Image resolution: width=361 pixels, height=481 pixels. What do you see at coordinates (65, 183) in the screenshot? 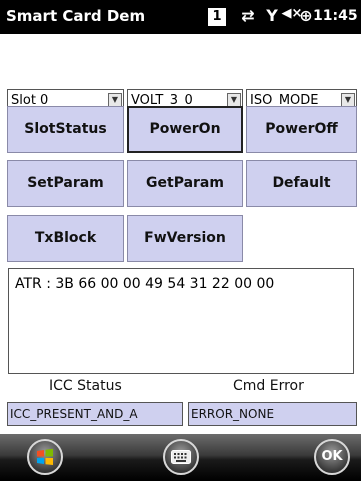
I see `set-param-button: SetParam` at bounding box center [65, 183].